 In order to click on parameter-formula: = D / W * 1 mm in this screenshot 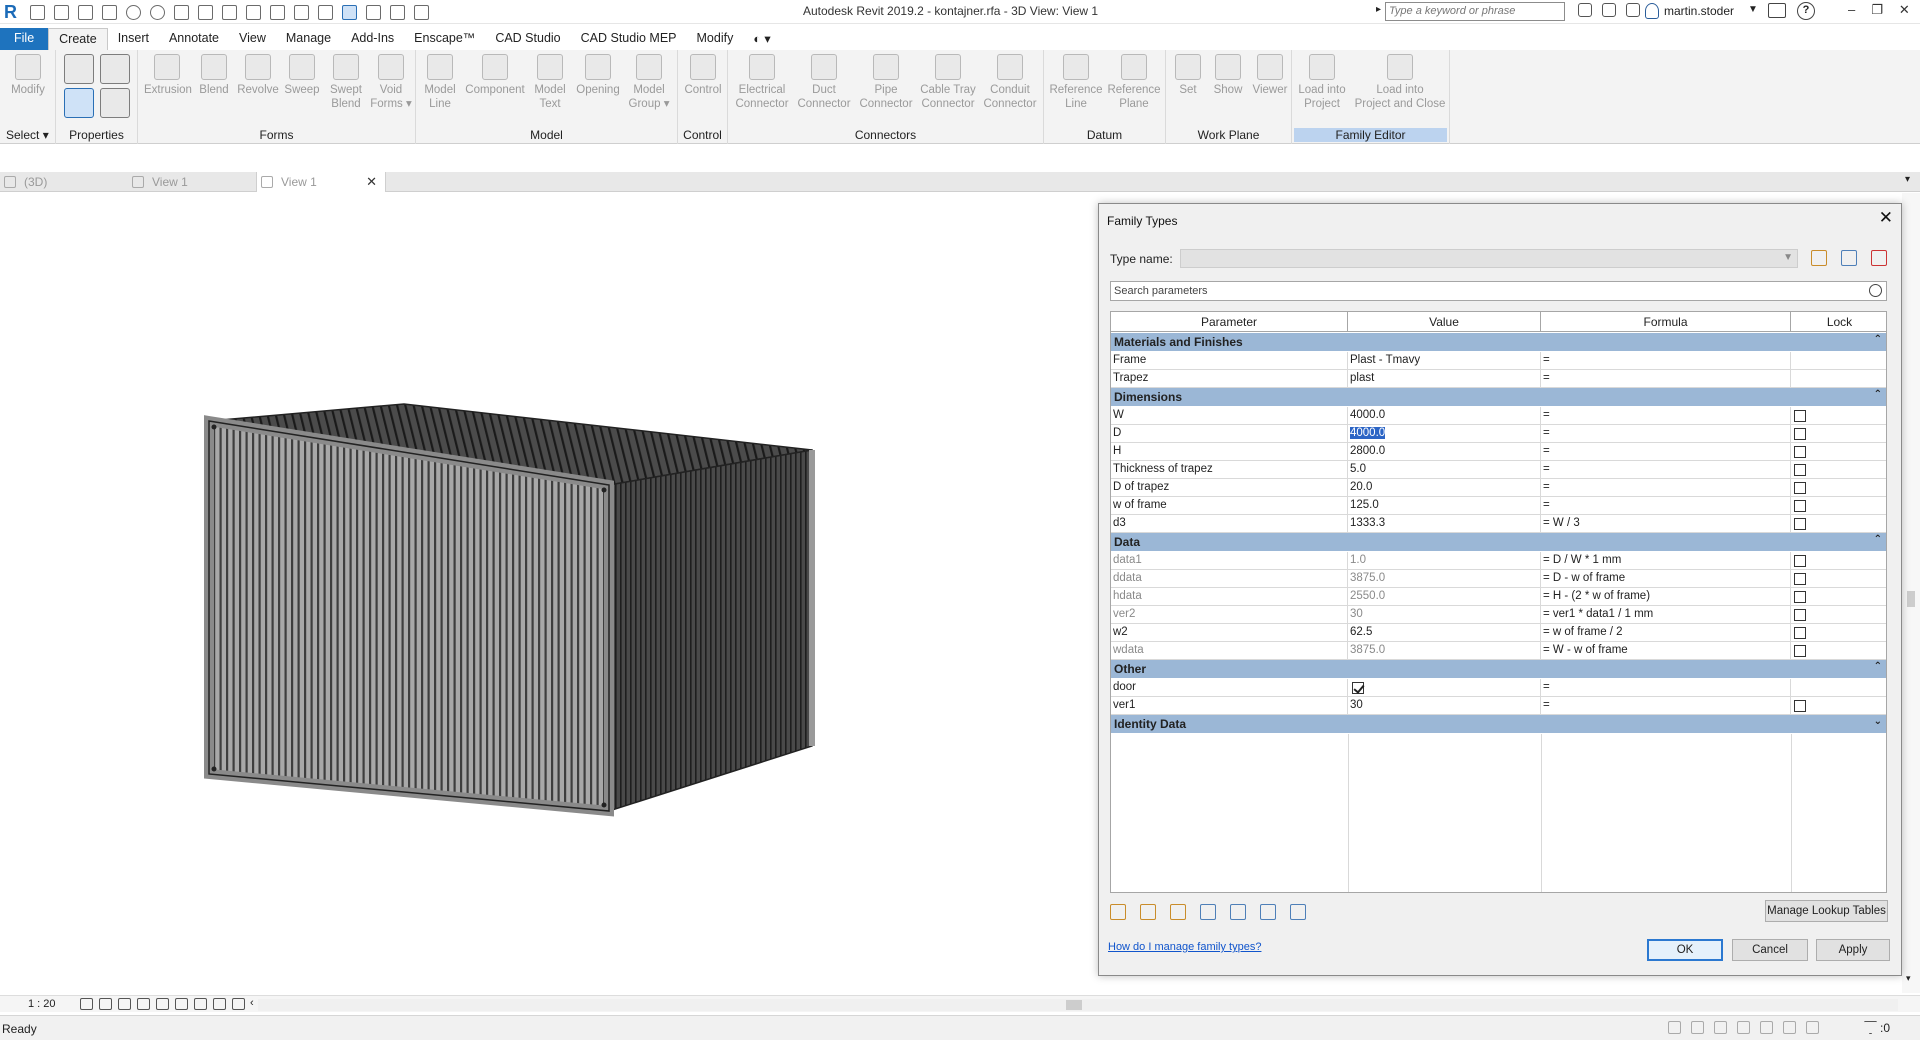, I will do `click(1666, 561)`.